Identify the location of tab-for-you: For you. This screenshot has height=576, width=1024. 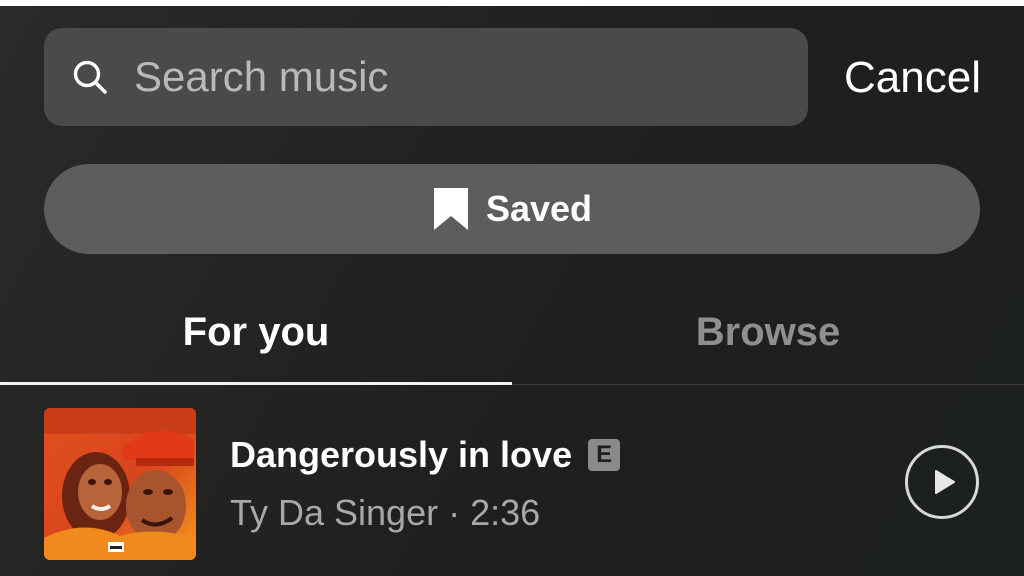
(256, 332).